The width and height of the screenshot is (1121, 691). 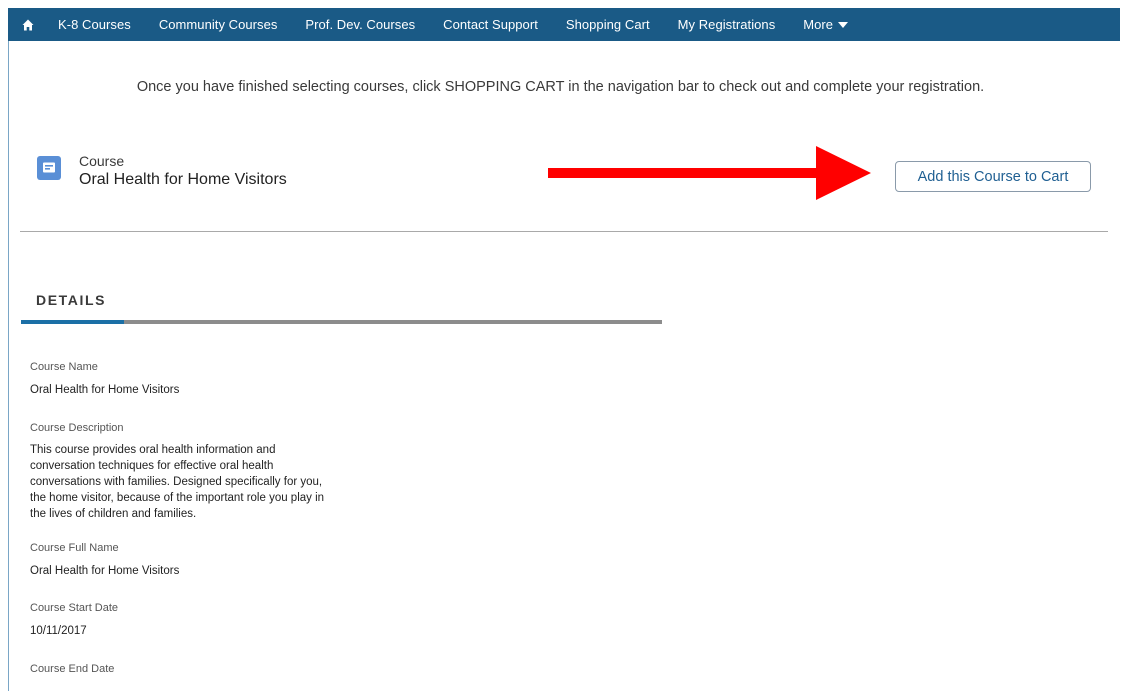 What do you see at coordinates (360, 24) in the screenshot?
I see `nav-prof-dev-courses: Prof. Dev. Courses` at bounding box center [360, 24].